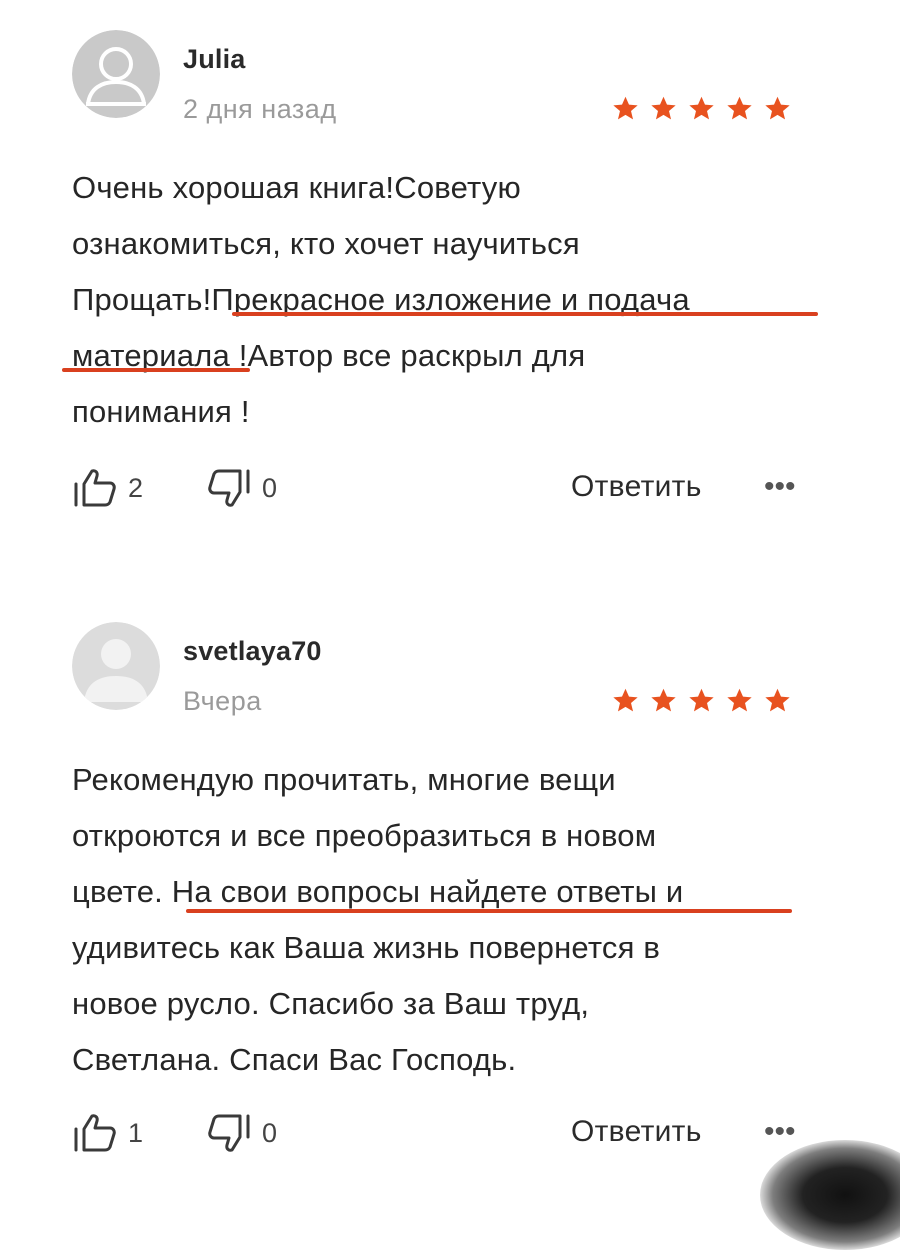 This screenshot has width=900, height=1250. What do you see at coordinates (222, 701) in the screenshot?
I see `review-date: Вчера` at bounding box center [222, 701].